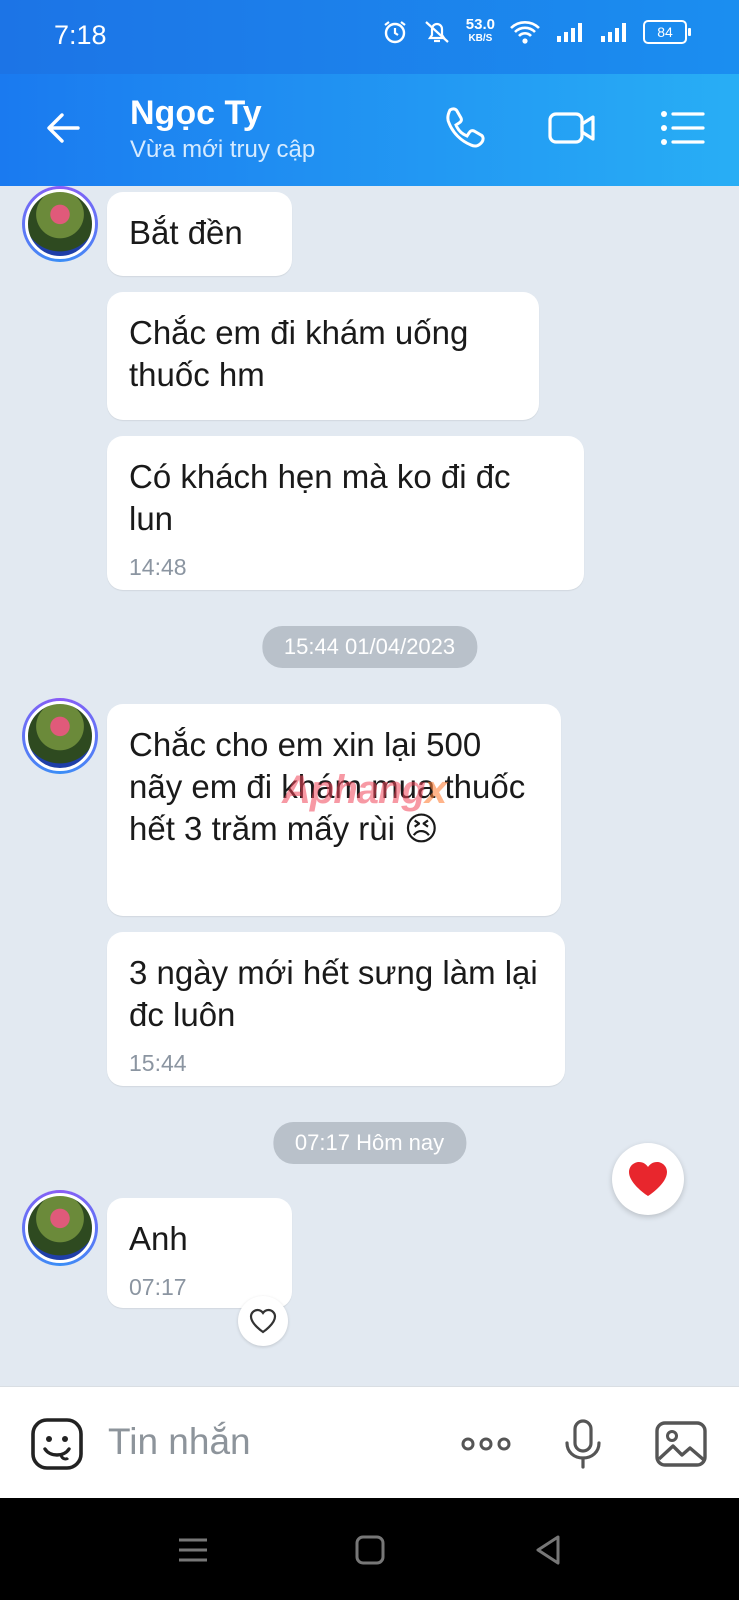 The image size is (739, 1600). Describe the element at coordinates (369, 647) in the screenshot. I see `date-separator: 15:44 01/04/2023` at that location.